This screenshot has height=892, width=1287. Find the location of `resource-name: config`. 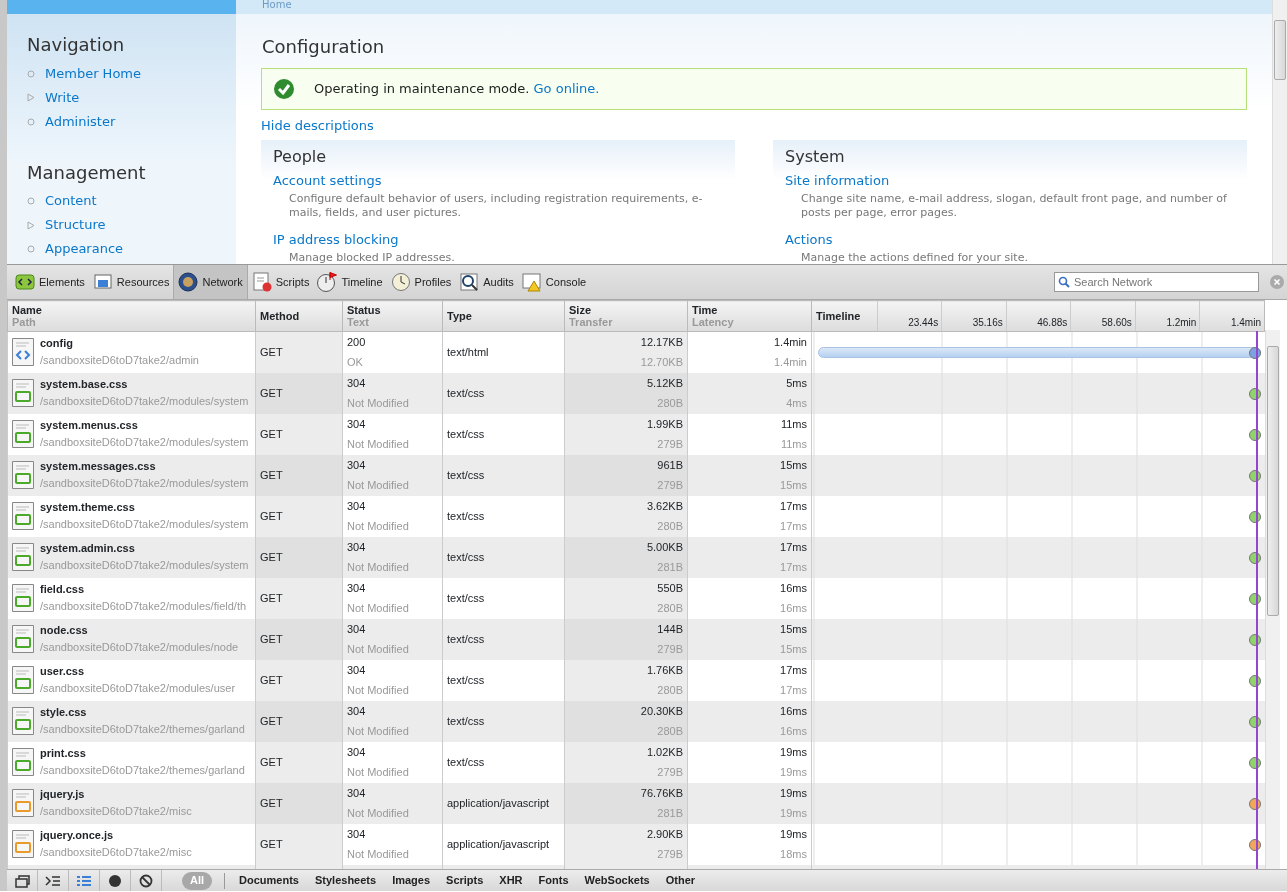

resource-name: config is located at coordinates (119, 343).